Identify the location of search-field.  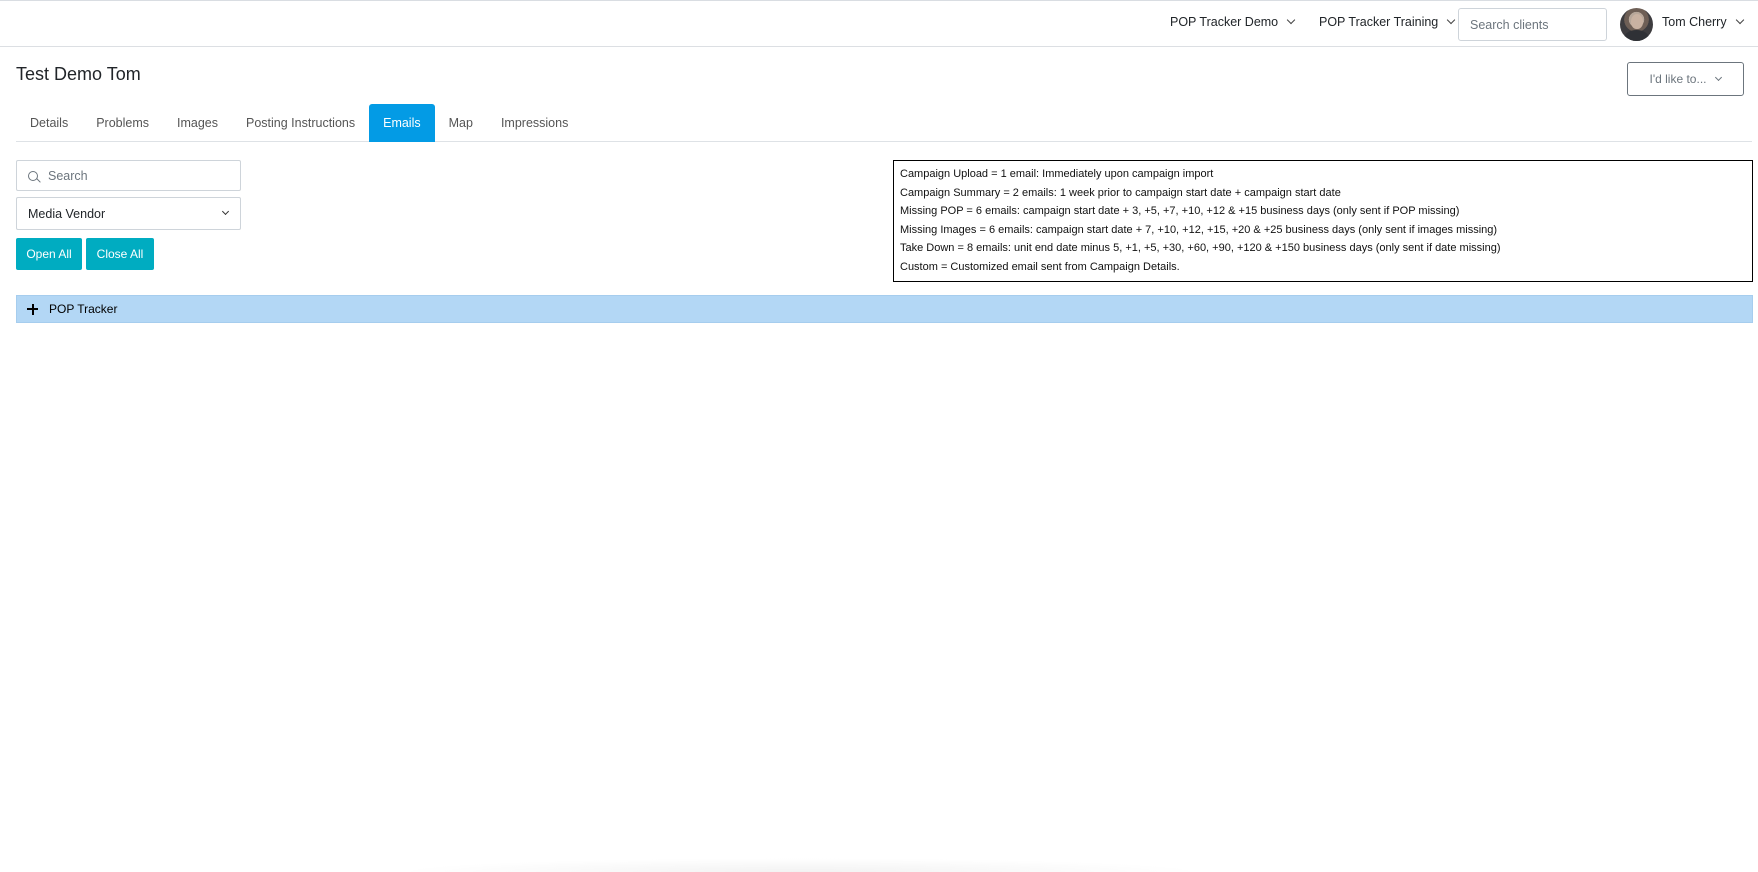
(128, 175).